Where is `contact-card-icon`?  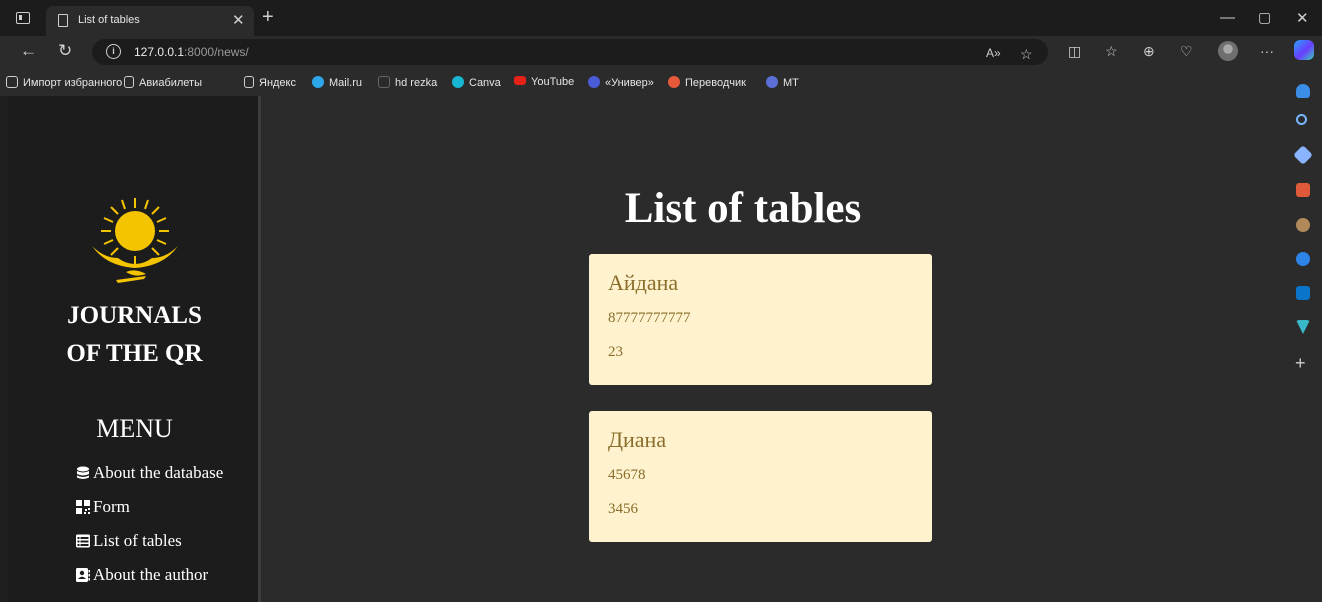
contact-card-icon is located at coordinates (83, 575).